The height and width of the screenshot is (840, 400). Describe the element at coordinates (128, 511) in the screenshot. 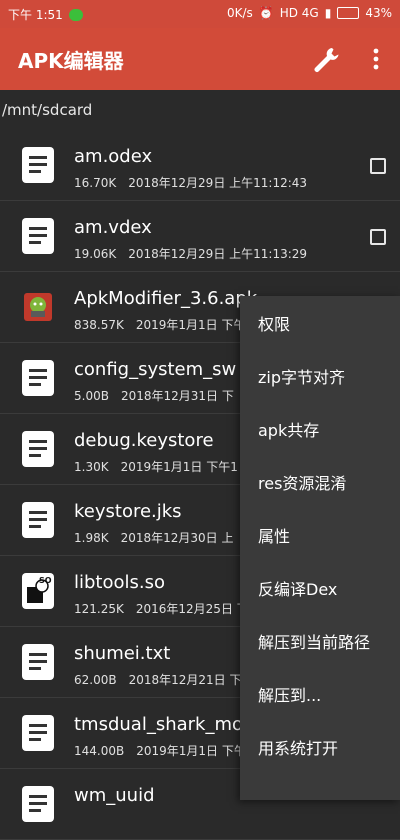

I see `file-name: keystore.jks` at that location.